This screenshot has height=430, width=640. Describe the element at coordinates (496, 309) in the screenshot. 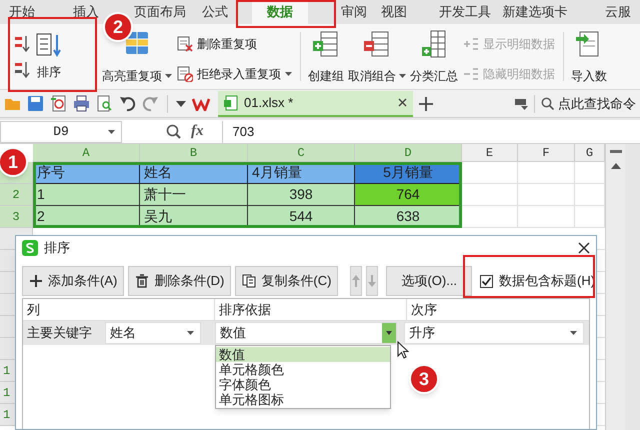

I see `column-heading: 次序` at that location.